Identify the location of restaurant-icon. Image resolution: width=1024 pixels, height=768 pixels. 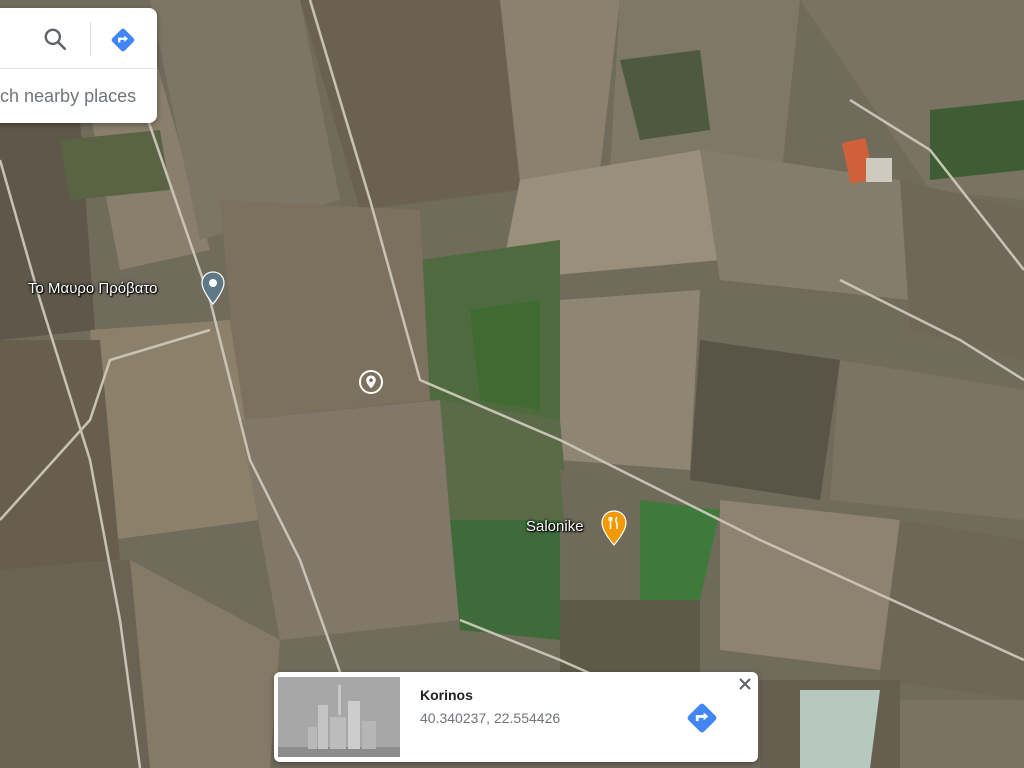
(614, 528).